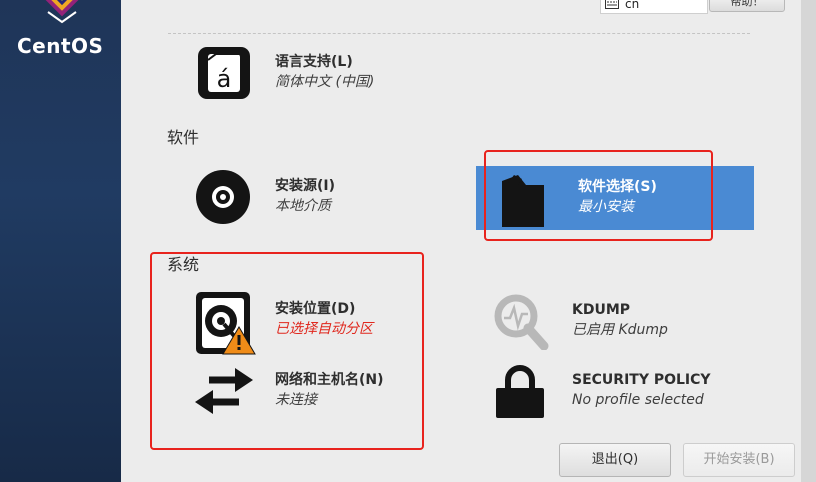 This screenshot has width=816, height=482. I want to click on spoke-language-title: 语言支持(L), so click(314, 62).